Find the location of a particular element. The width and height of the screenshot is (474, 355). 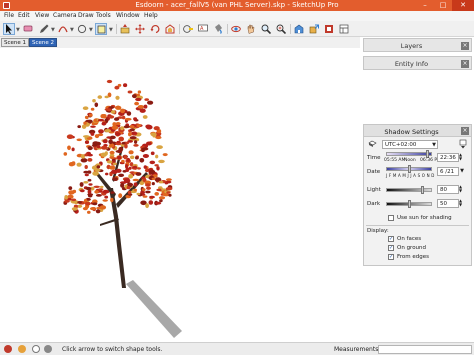

rotate-icon is located at coordinates (155, 29).